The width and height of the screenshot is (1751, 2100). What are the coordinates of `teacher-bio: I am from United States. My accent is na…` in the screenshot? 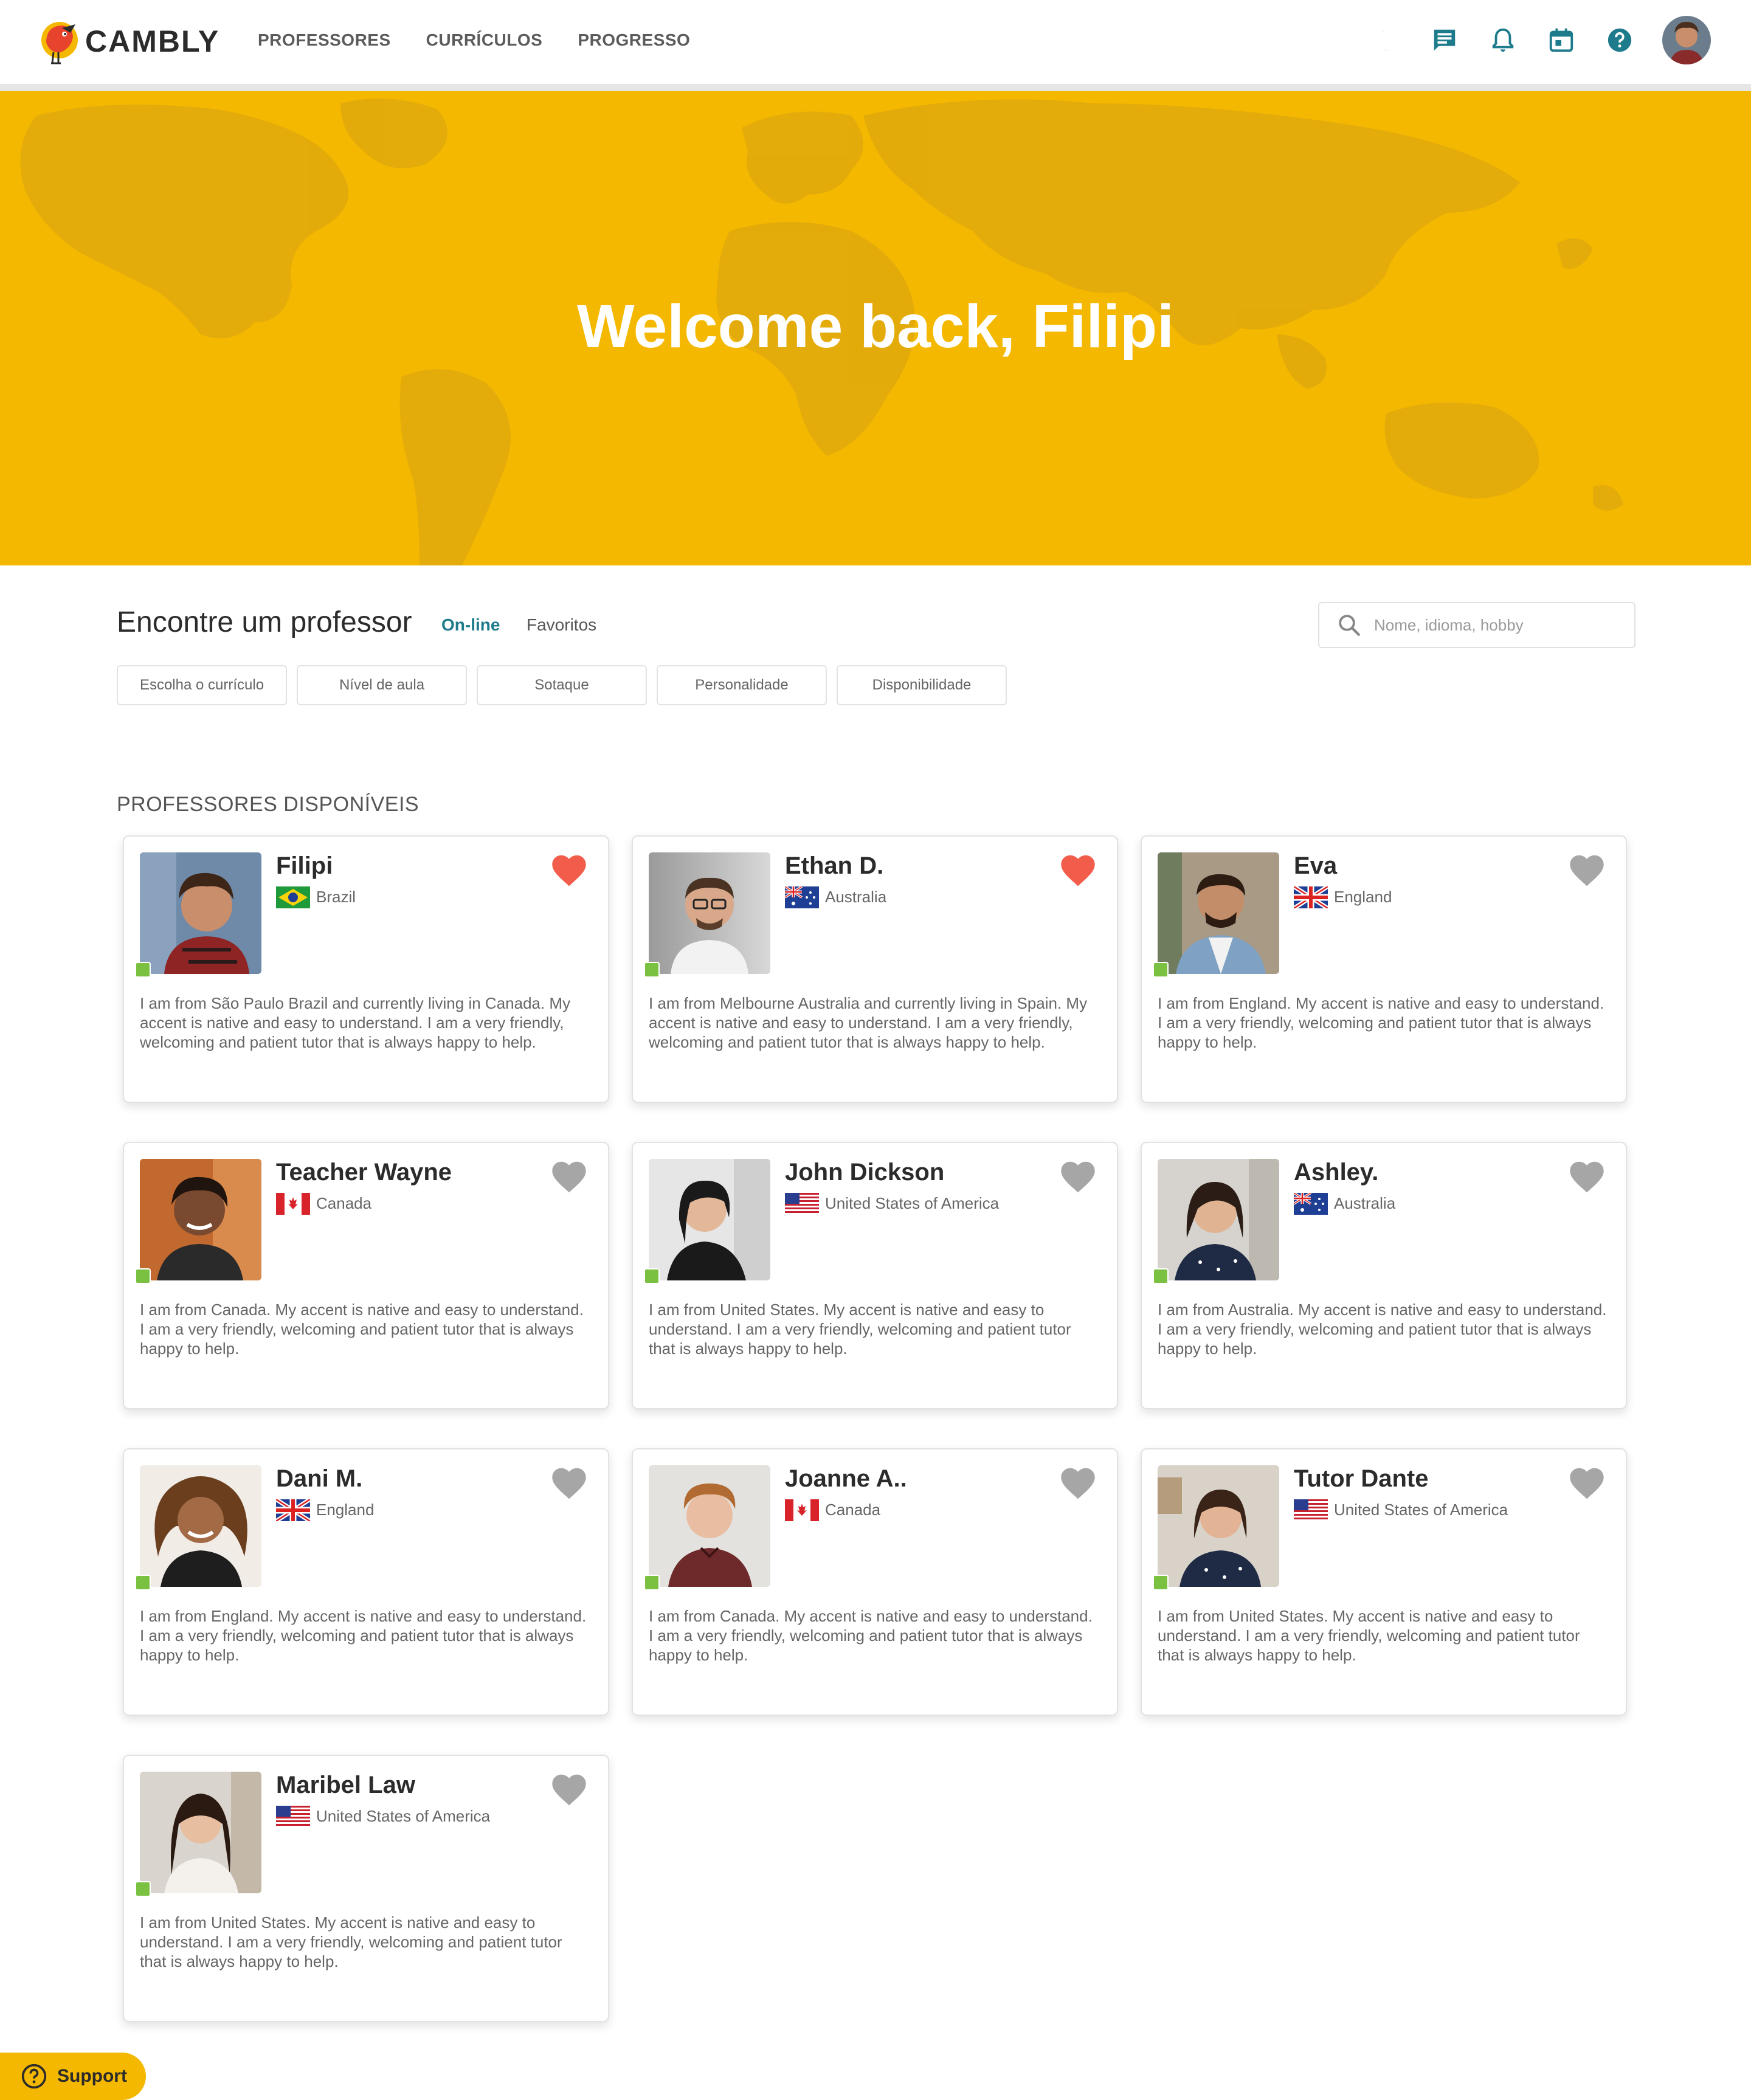 It's located at (1369, 1635).